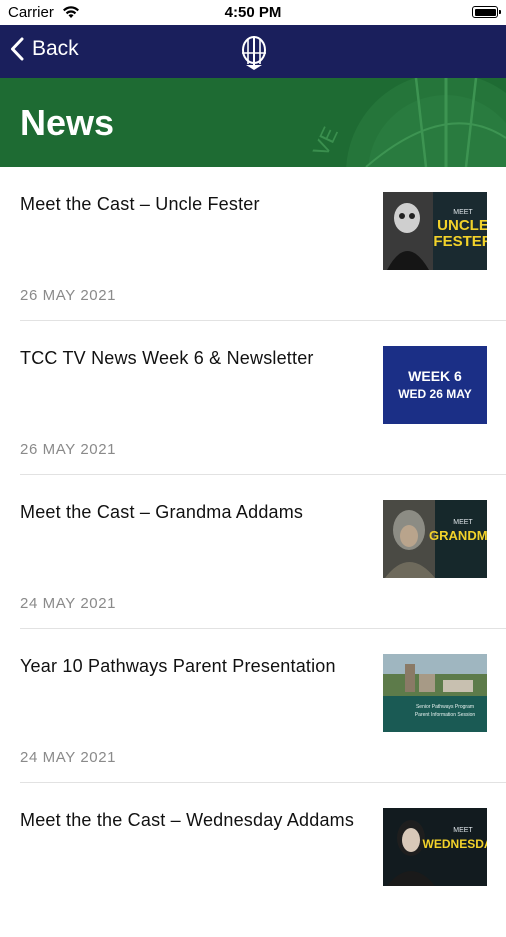 This screenshot has width=506, height=937. Describe the element at coordinates (455, 844) in the screenshot. I see `thumb-text: WEDNESDAY` at that location.